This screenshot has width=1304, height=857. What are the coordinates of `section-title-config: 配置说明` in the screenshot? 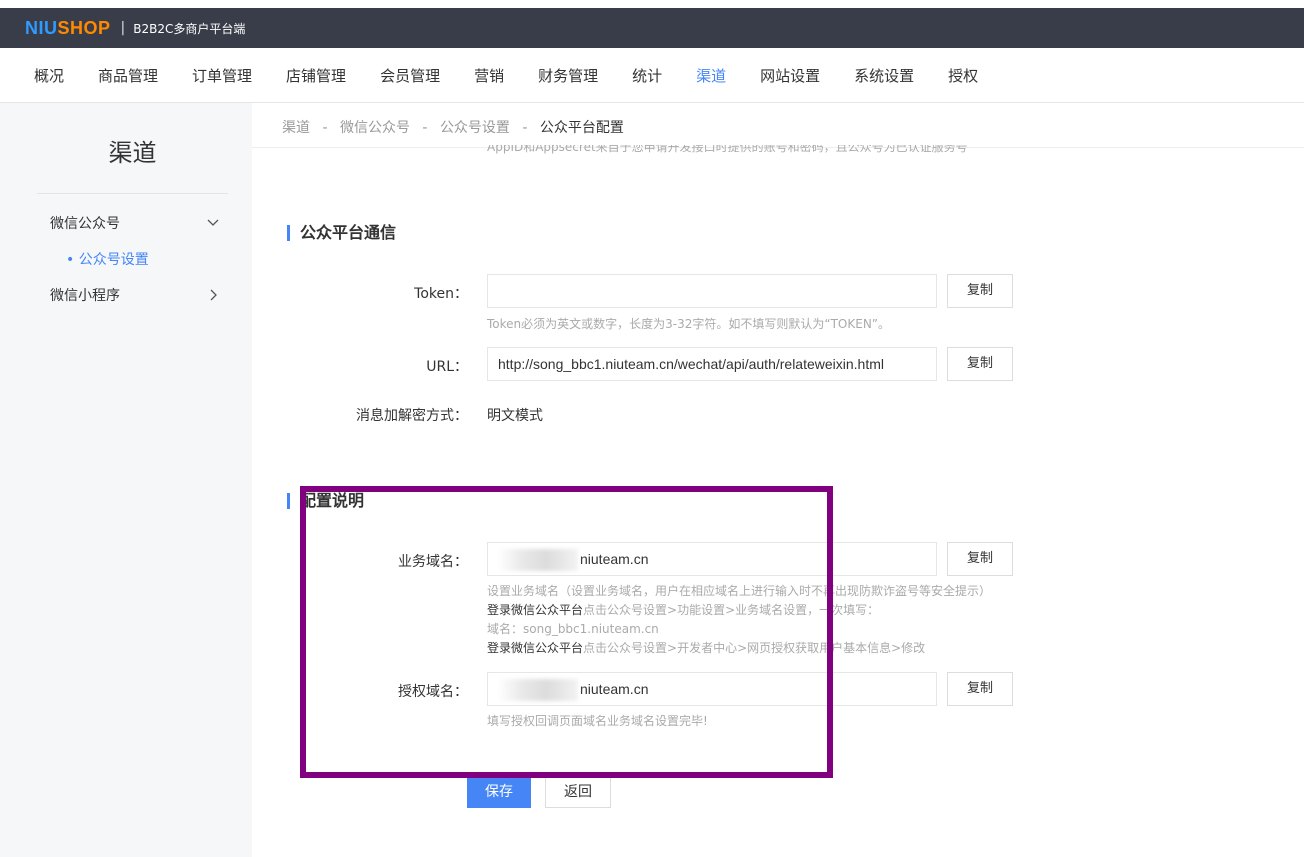 It's located at (325, 501).